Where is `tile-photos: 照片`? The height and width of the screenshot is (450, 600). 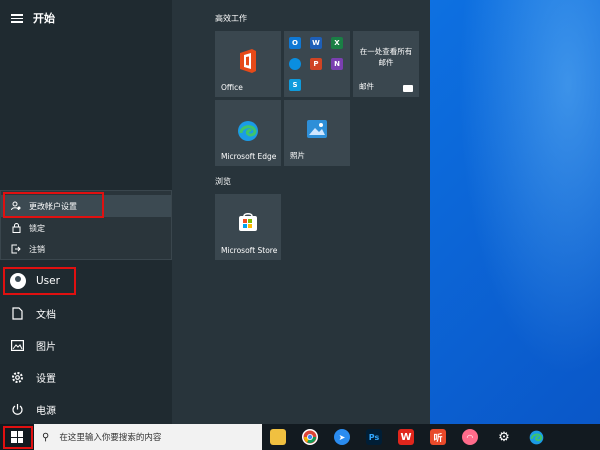
tile-photos: 照片 is located at coordinates (317, 133).